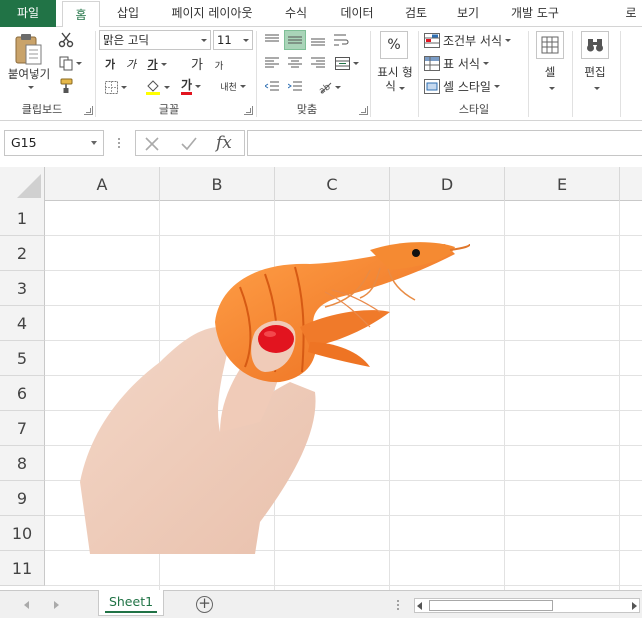 This screenshot has width=642, height=618. I want to click on name-box: G15, so click(54, 143).